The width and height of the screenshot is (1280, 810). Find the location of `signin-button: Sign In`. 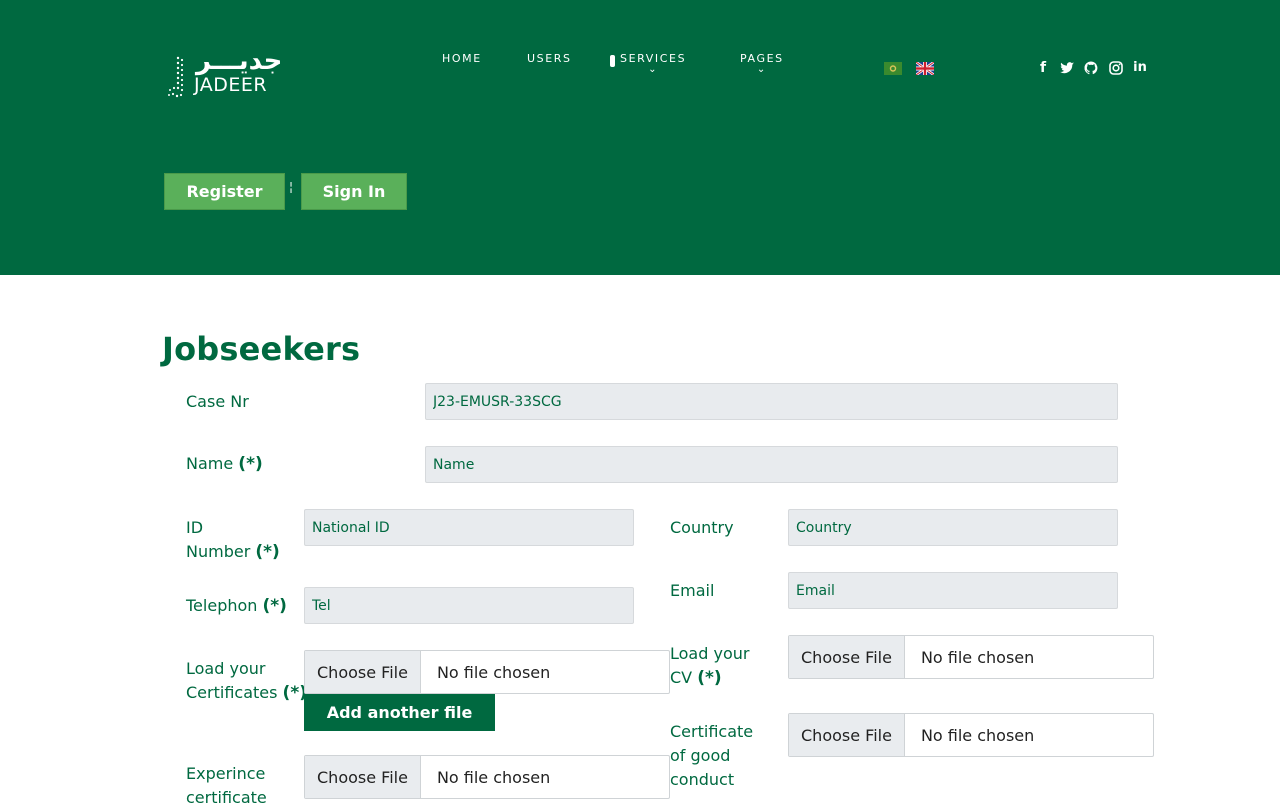

signin-button: Sign In is located at coordinates (354, 191).